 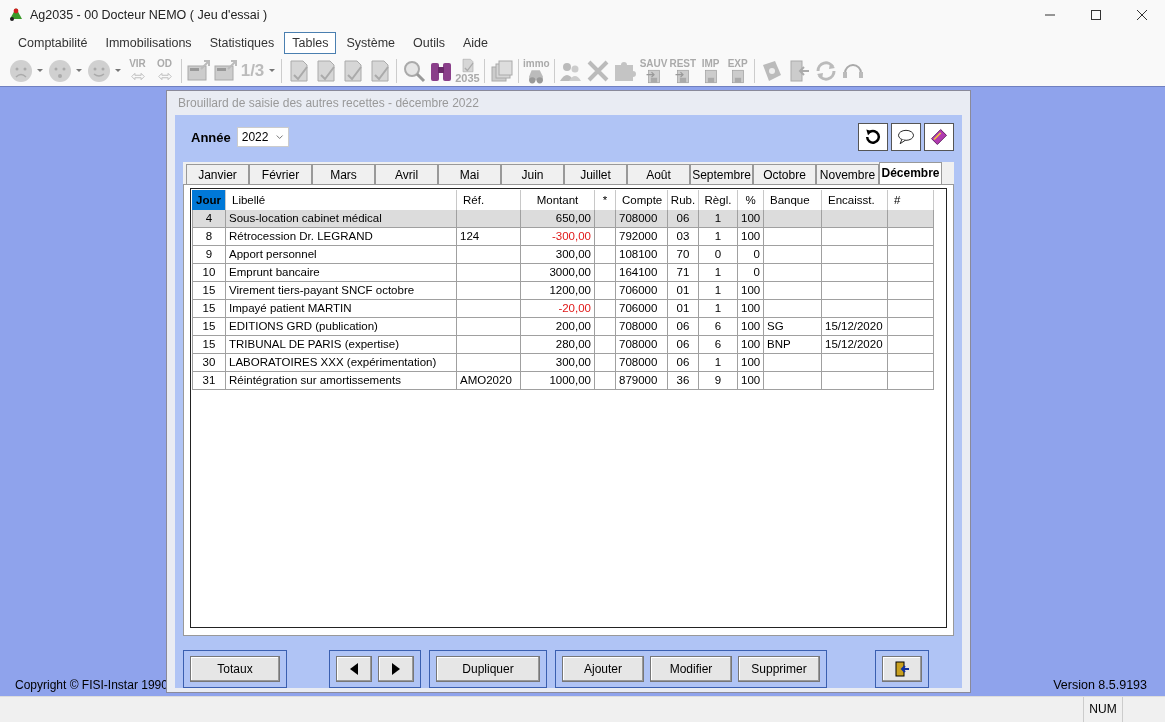 I want to click on previous-button, so click(x=354, y=669).